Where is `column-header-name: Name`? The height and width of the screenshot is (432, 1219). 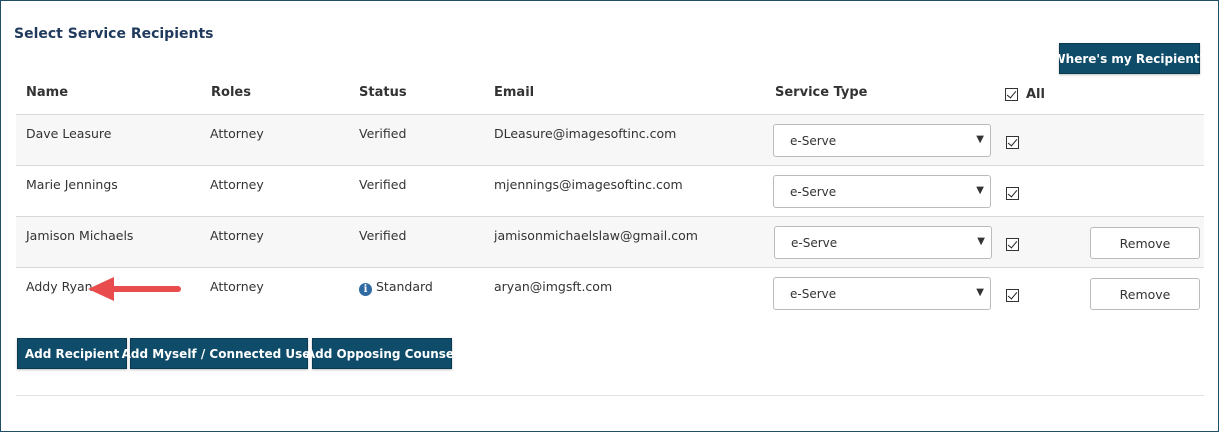
column-header-name: Name is located at coordinates (47, 92).